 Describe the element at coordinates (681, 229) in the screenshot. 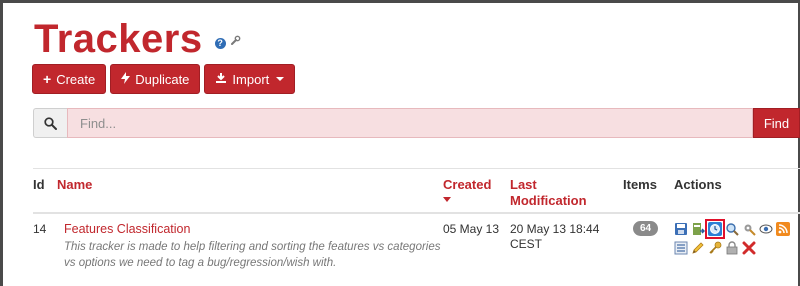

I see `save-icon` at that location.